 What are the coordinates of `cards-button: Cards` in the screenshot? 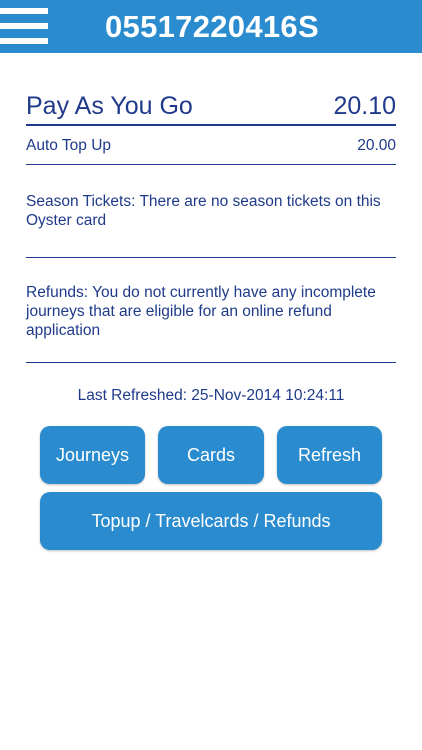 It's located at (211, 455).